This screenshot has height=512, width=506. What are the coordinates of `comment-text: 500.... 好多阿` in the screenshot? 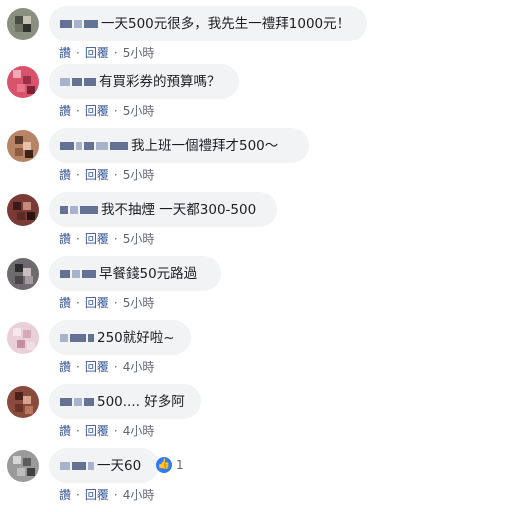 It's located at (141, 401).